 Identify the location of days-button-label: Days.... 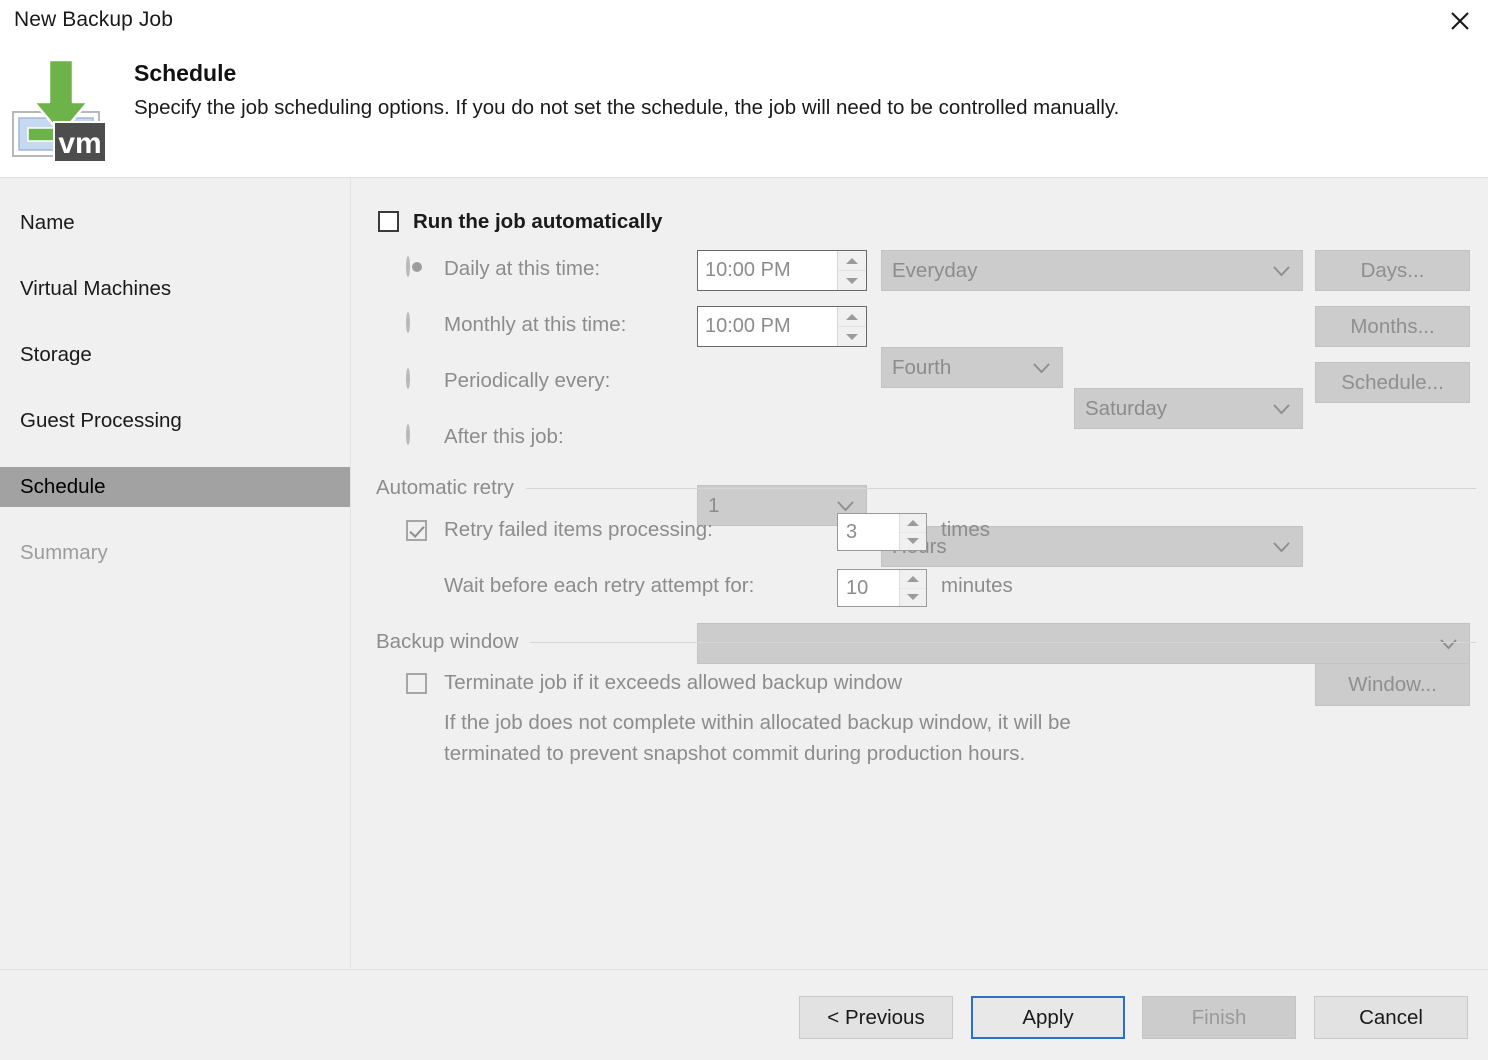
(1392, 270).